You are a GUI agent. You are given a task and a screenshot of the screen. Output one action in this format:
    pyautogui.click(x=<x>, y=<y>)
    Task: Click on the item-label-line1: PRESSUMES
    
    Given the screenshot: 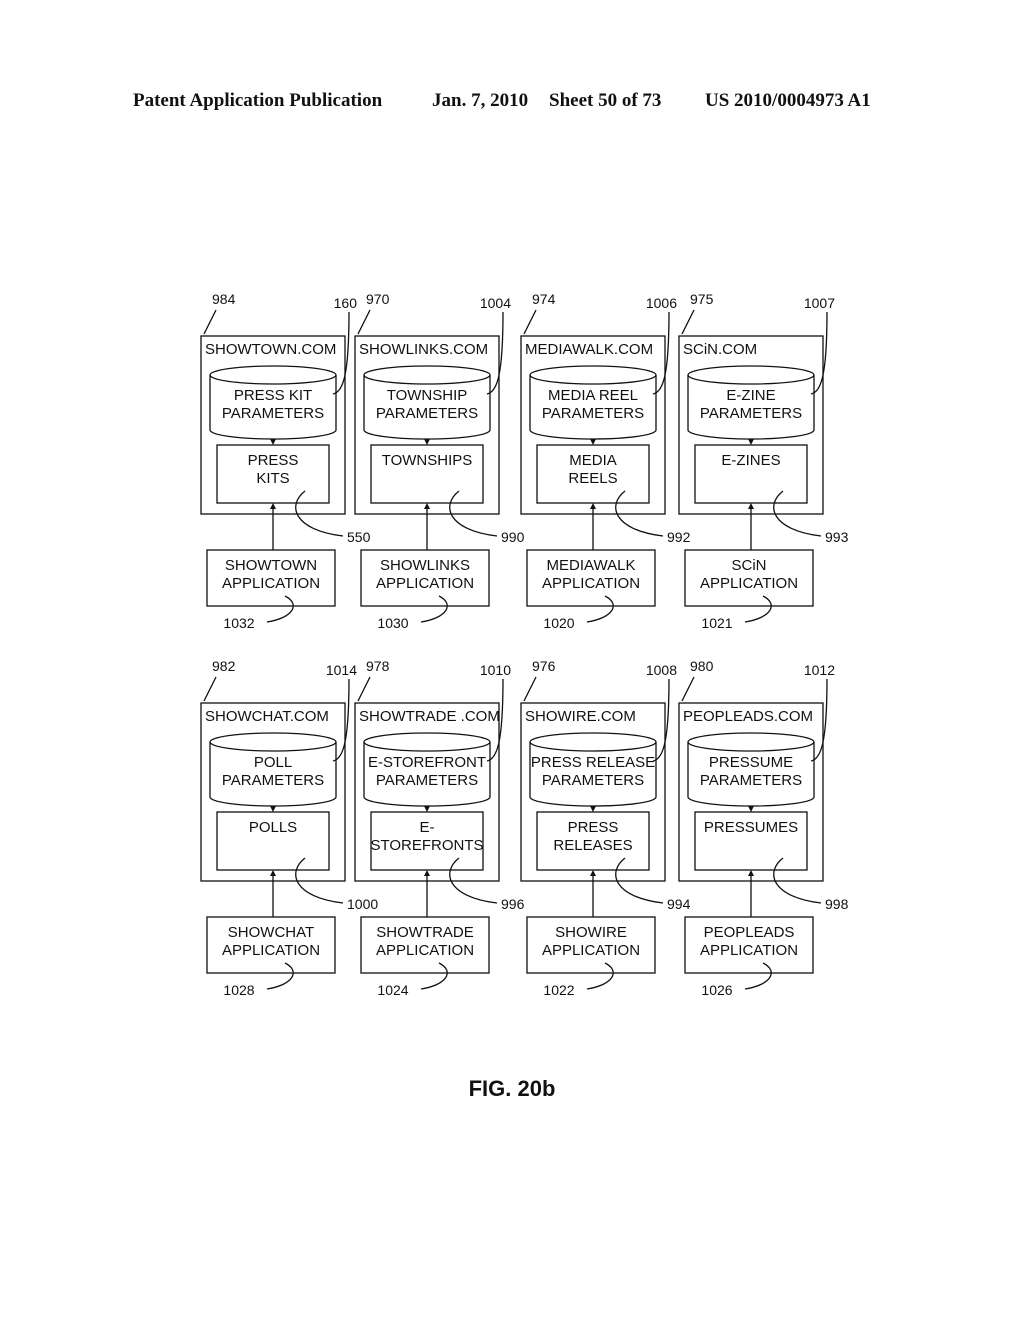 What is the action you would take?
    pyautogui.click(x=751, y=827)
    